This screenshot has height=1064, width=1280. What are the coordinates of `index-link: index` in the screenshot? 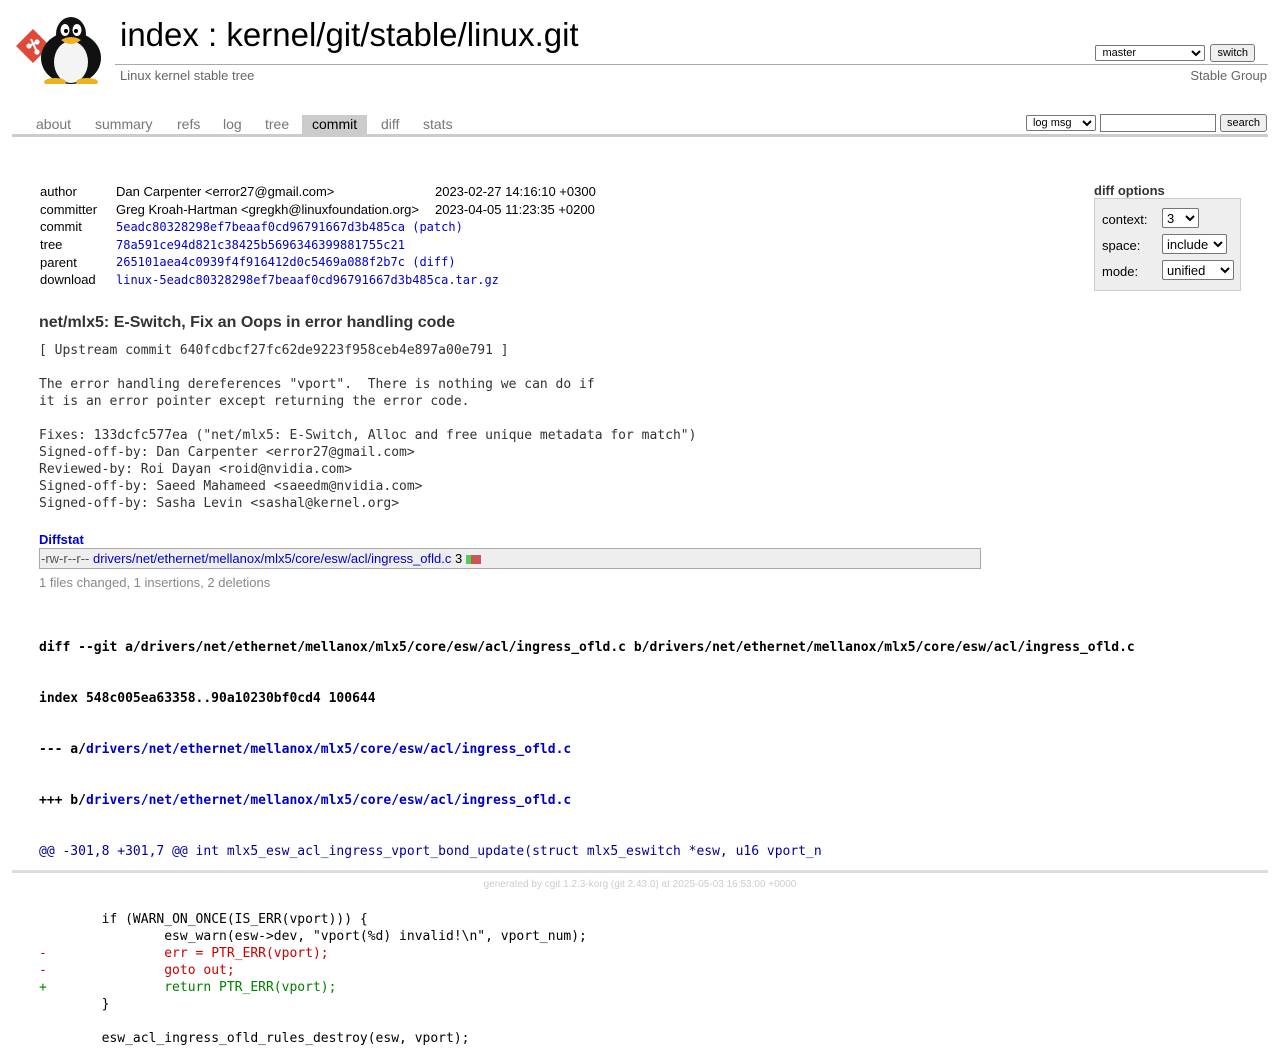 It's located at (159, 34).